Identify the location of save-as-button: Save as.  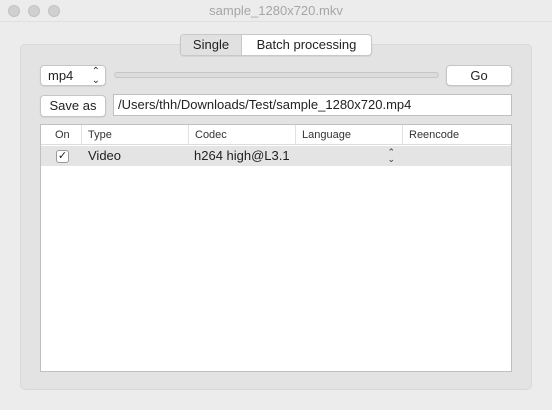
(73, 106).